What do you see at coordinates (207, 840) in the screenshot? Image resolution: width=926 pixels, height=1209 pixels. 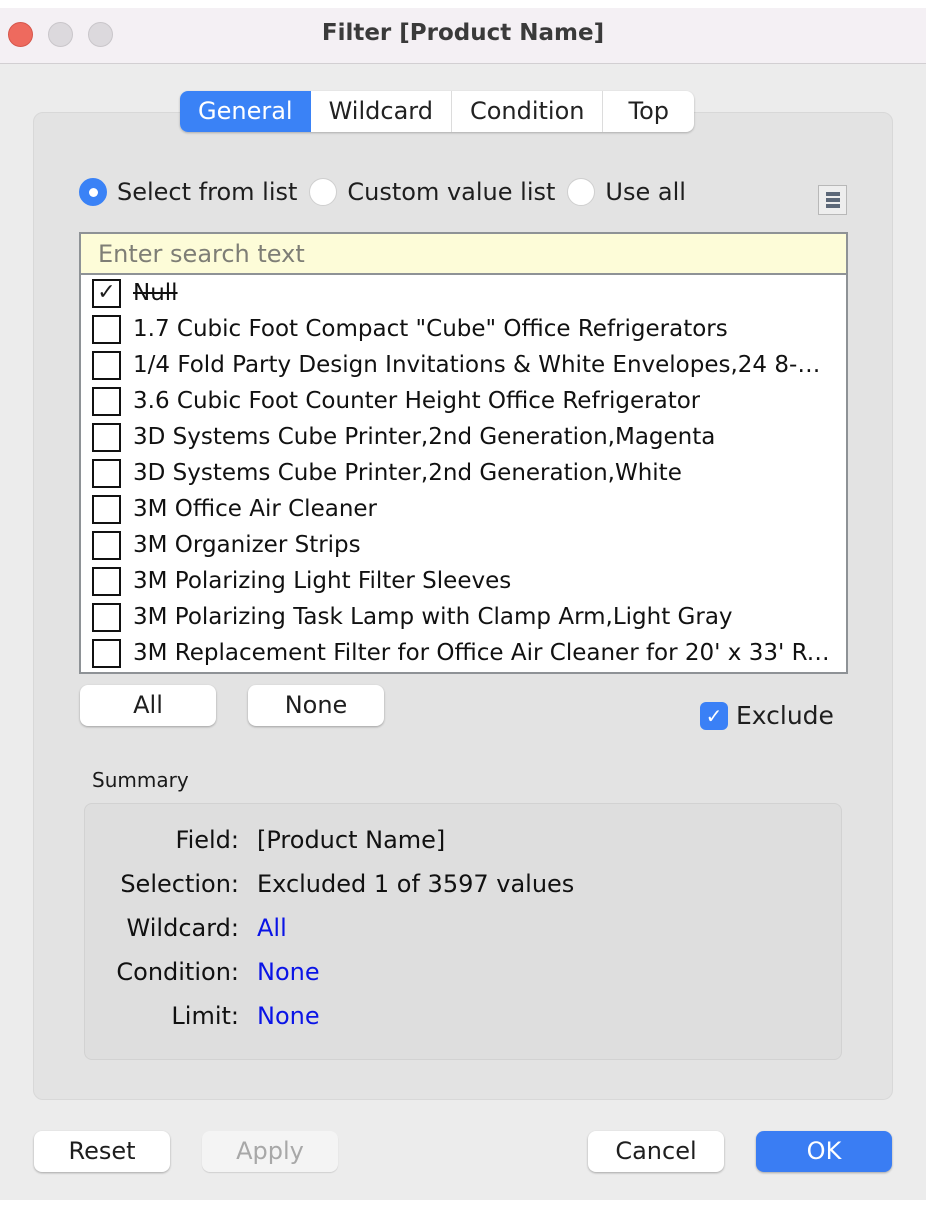 I see `summary-key: Field:` at bounding box center [207, 840].